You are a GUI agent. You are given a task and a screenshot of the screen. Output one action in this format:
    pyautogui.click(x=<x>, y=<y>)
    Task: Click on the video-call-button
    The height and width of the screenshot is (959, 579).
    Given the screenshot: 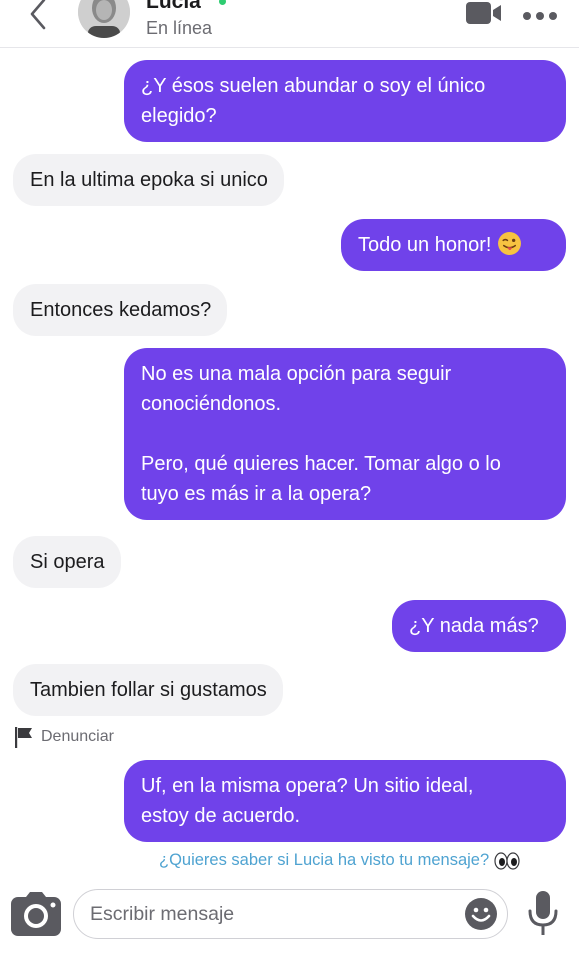 What is the action you would take?
    pyautogui.click(x=484, y=13)
    